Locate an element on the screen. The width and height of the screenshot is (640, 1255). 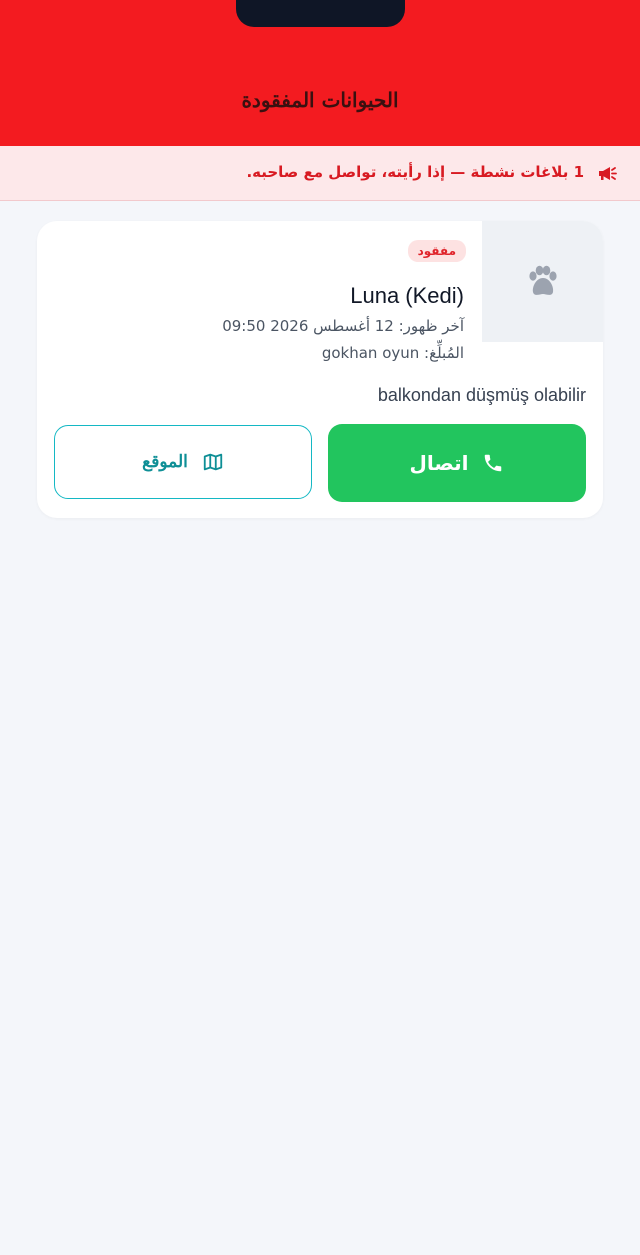
pet-thumbnail is located at coordinates (542, 281).